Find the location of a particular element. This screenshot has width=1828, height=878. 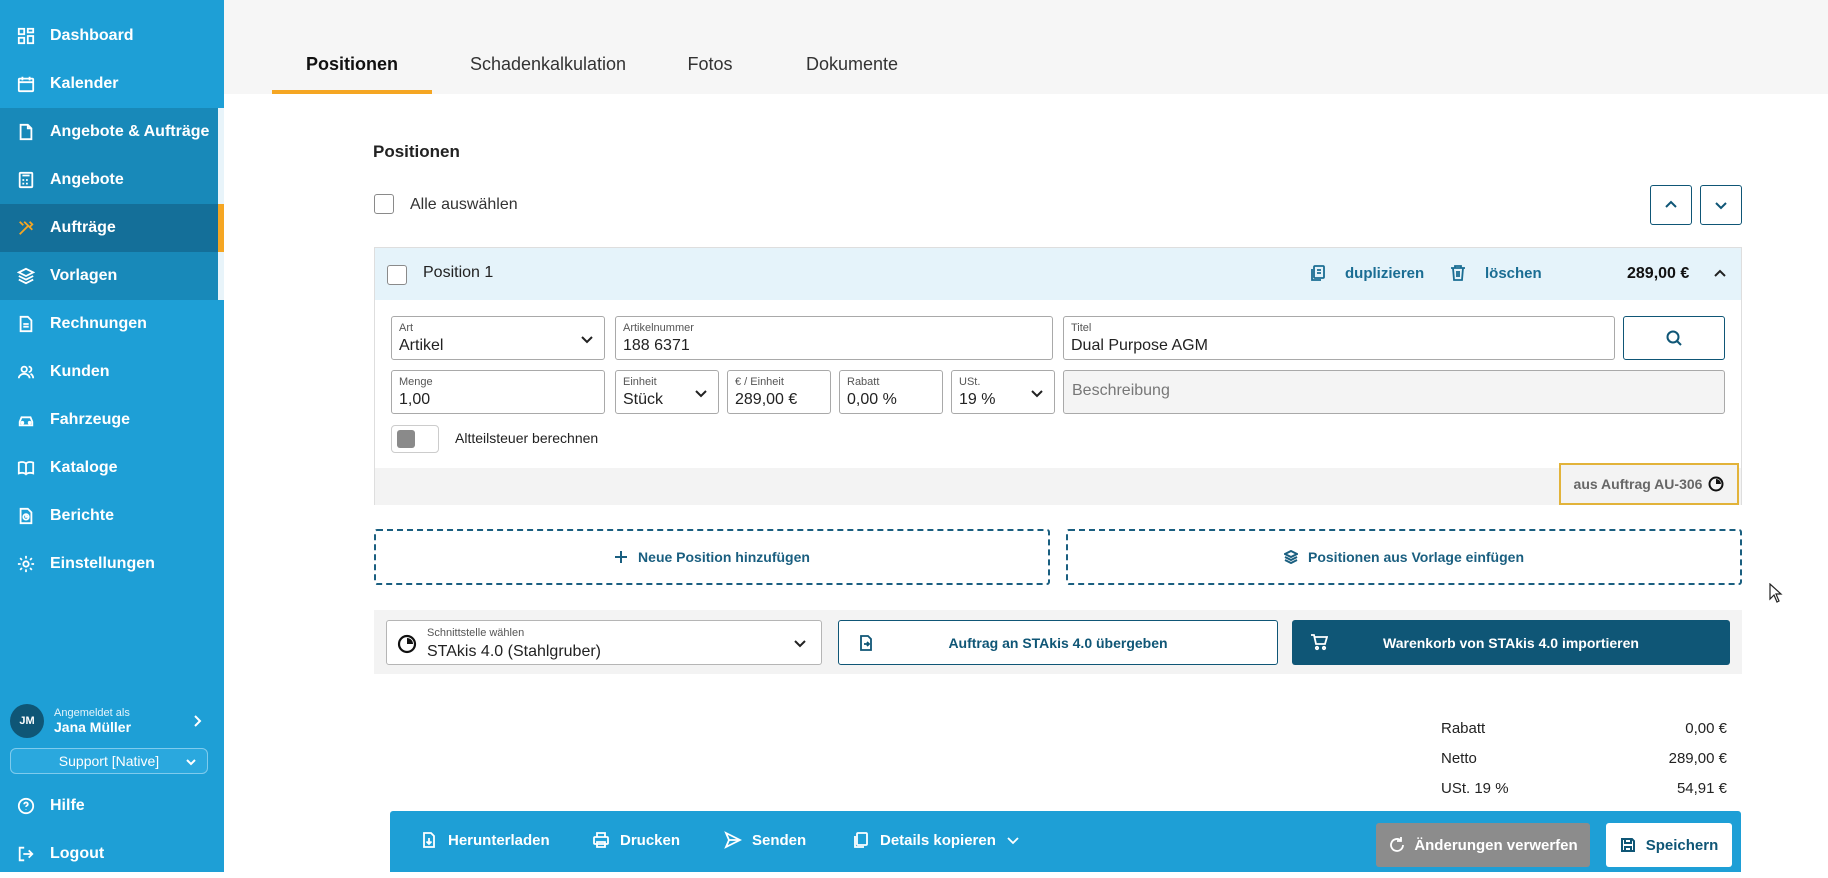

car-icon is located at coordinates (26, 420).